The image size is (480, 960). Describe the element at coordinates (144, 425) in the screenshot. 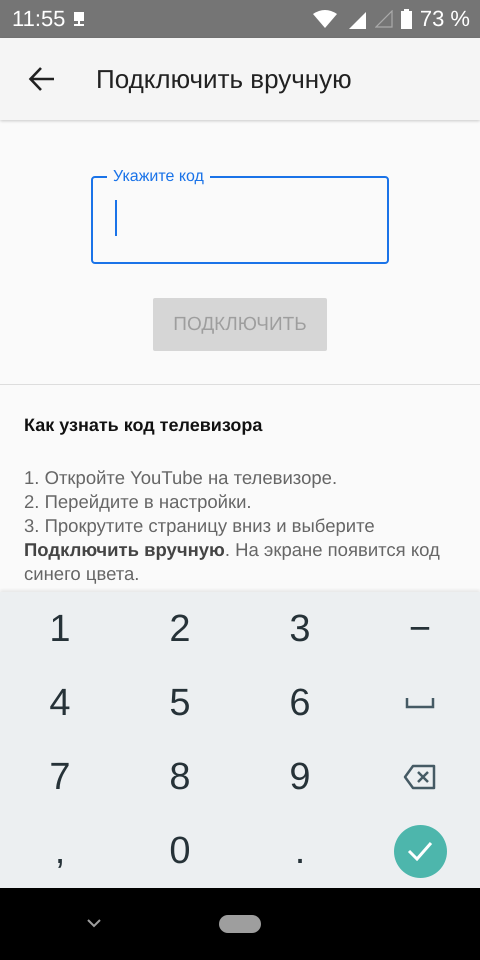

I see `help-heading: Как узнать код телевизора` at that location.